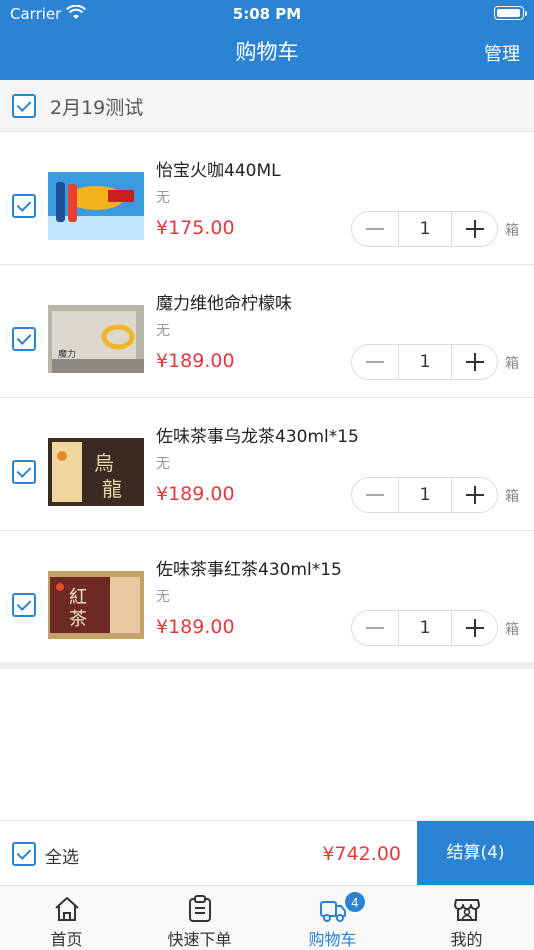  I want to click on nav-header: Carrier 5:08 PM 购物车 管理, so click(267, 40).